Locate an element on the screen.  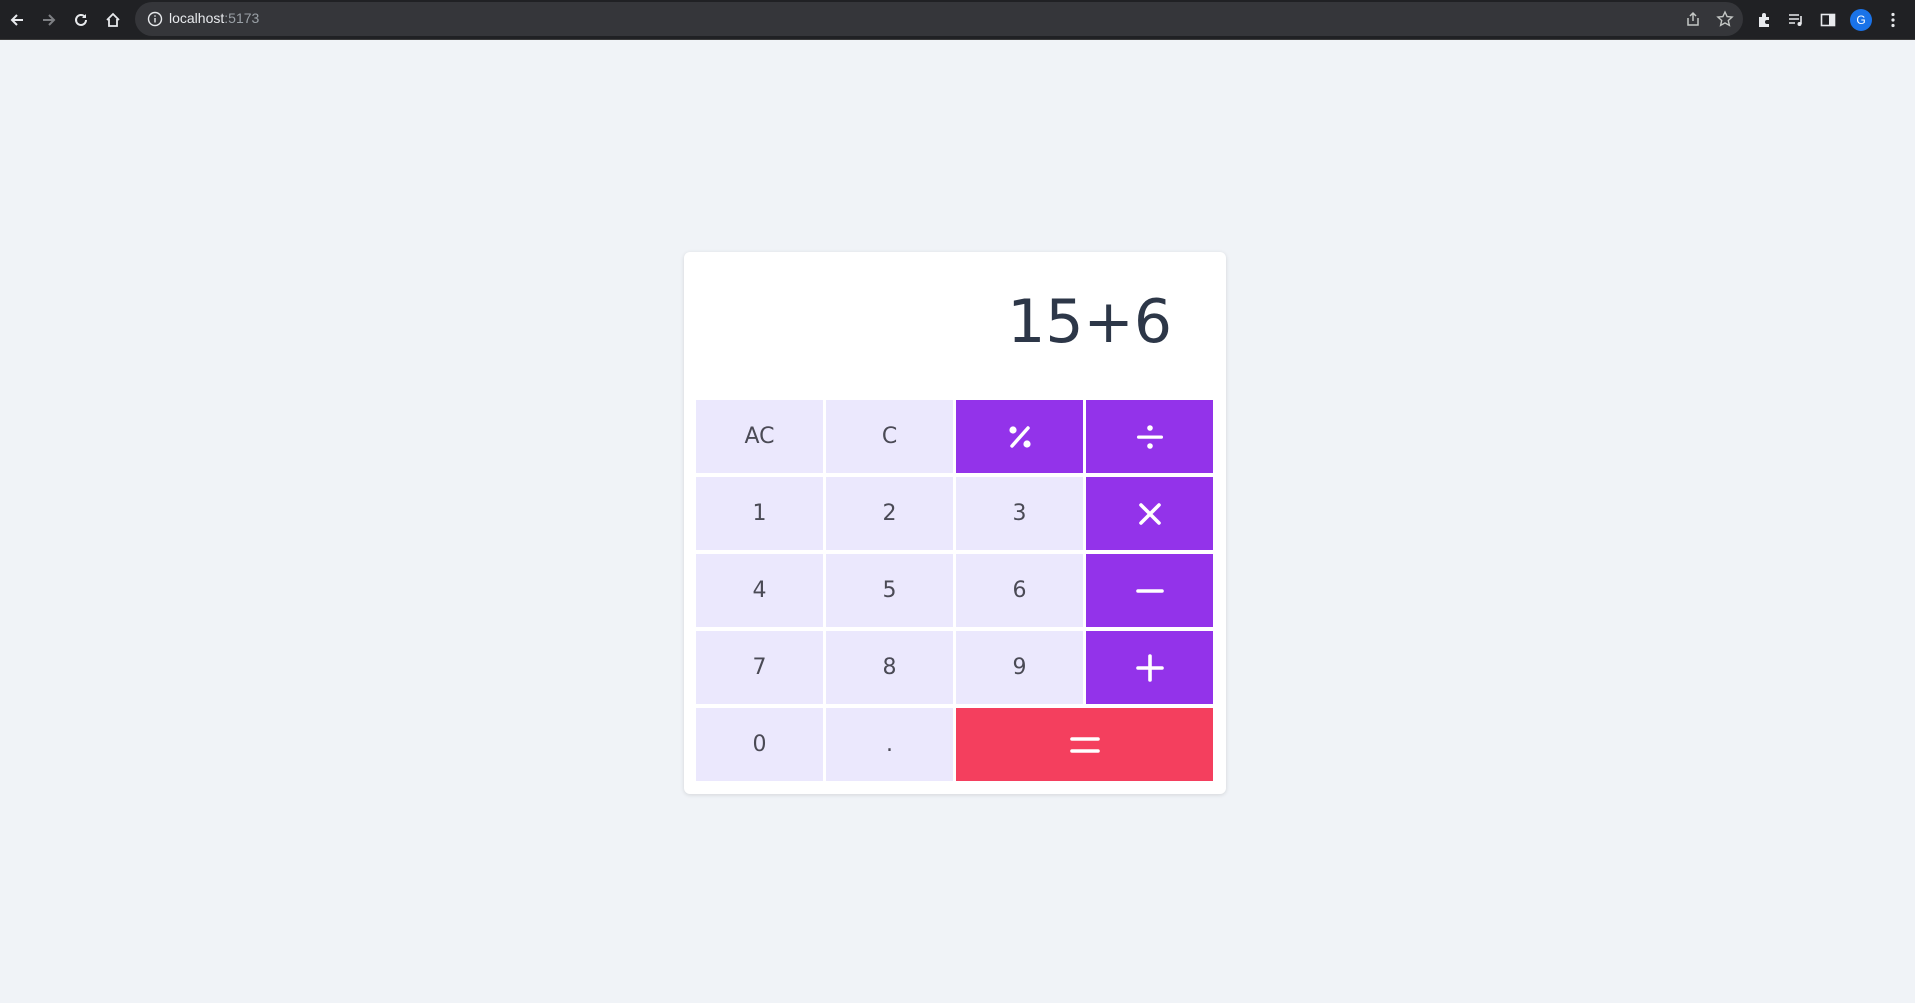
all-clear-button: AC is located at coordinates (759, 436).